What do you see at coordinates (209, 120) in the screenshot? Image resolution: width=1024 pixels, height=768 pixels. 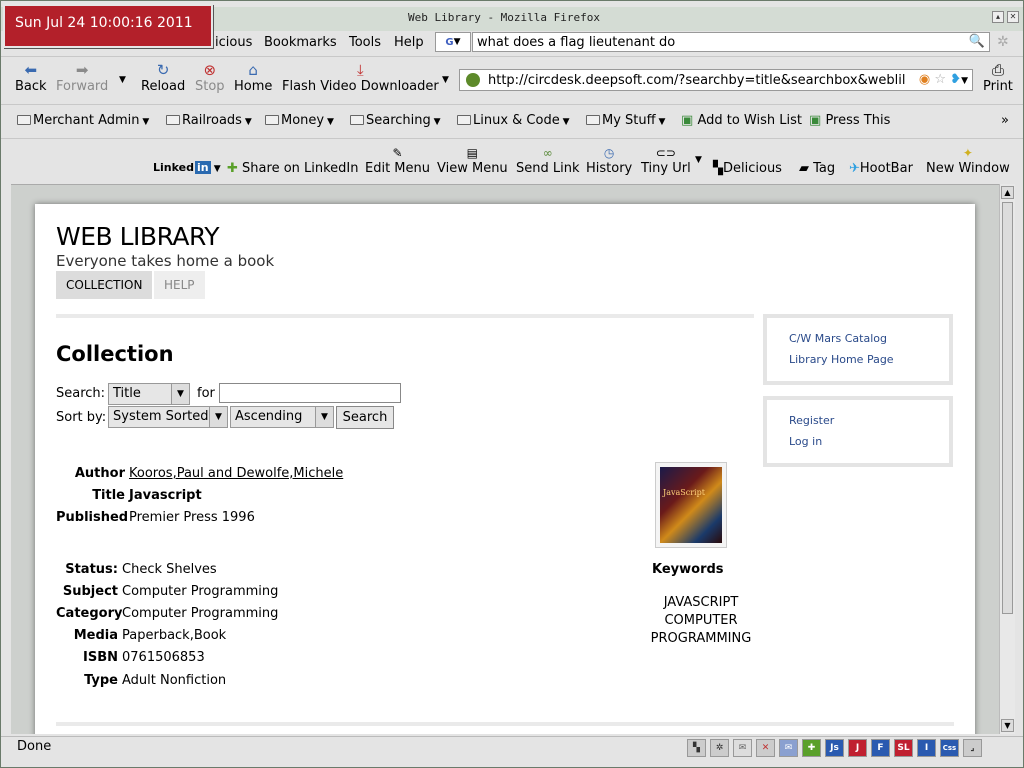 I see `bookmark-folder-railroads: Railroads ▼` at bounding box center [209, 120].